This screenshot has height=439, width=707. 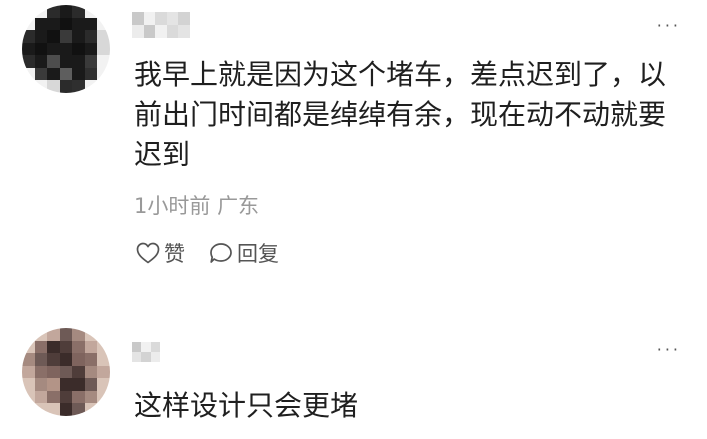 What do you see at coordinates (221, 253) in the screenshot?
I see `speech-bubble-outline-icon` at bounding box center [221, 253].